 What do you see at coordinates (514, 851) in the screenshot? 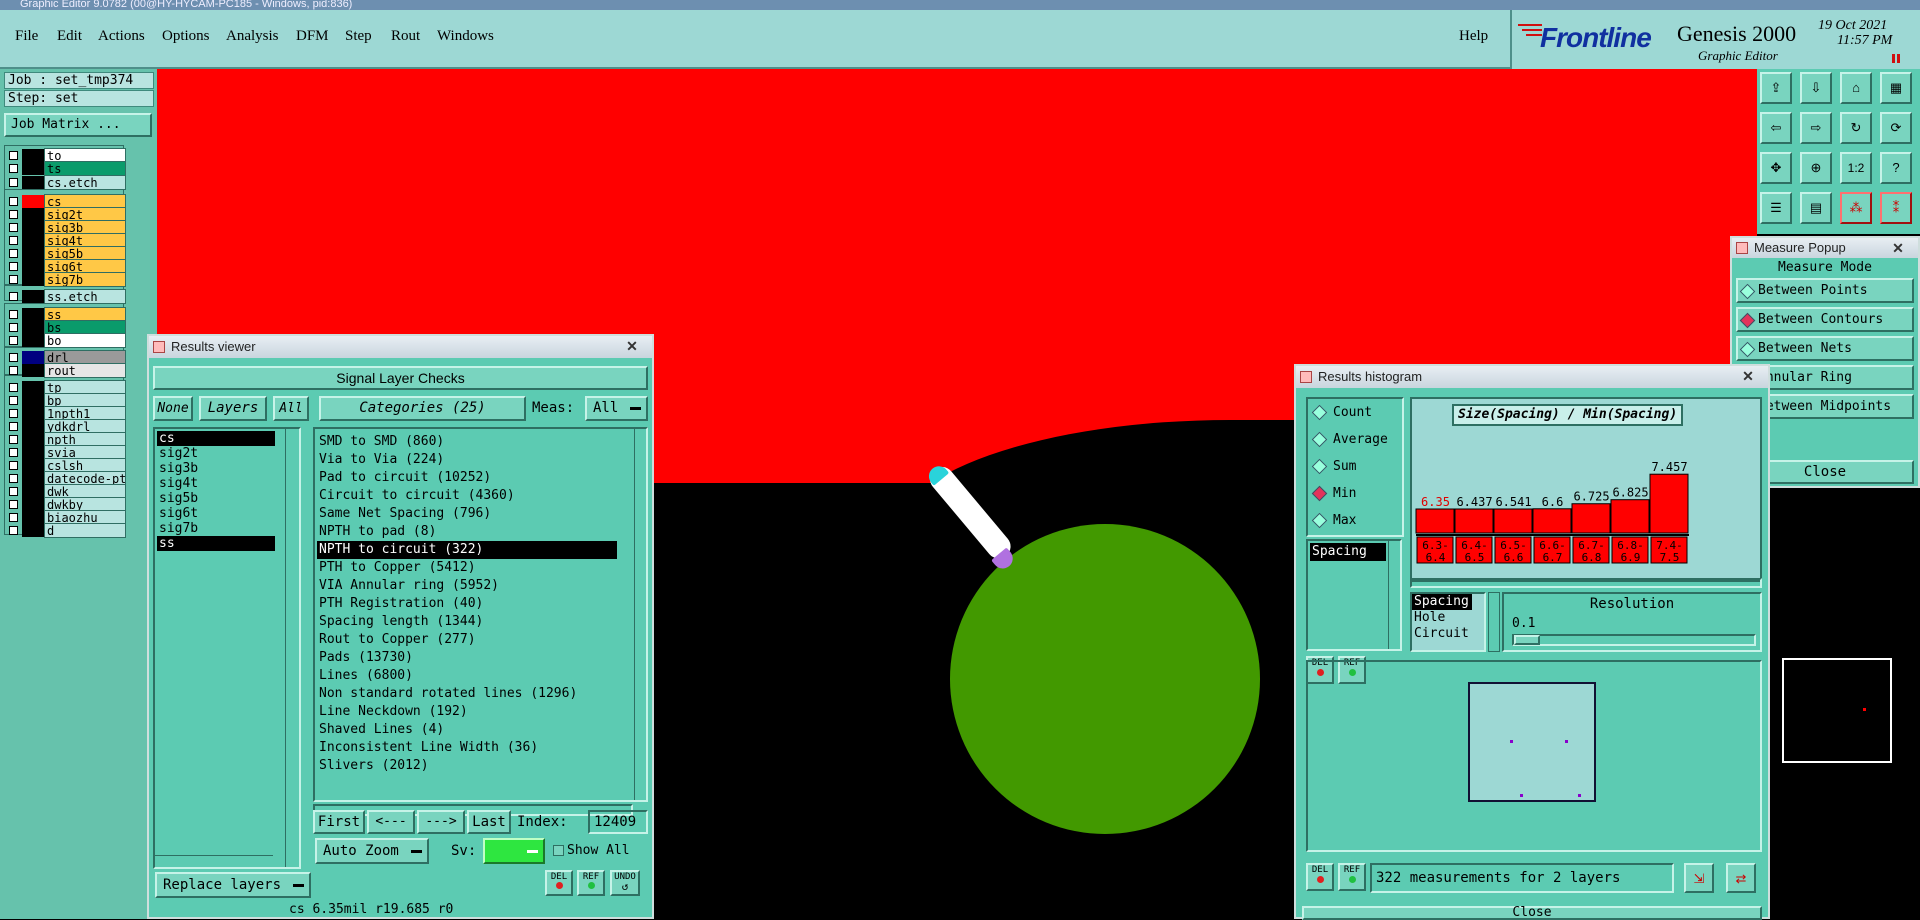
I see `sv-color-selector` at bounding box center [514, 851].